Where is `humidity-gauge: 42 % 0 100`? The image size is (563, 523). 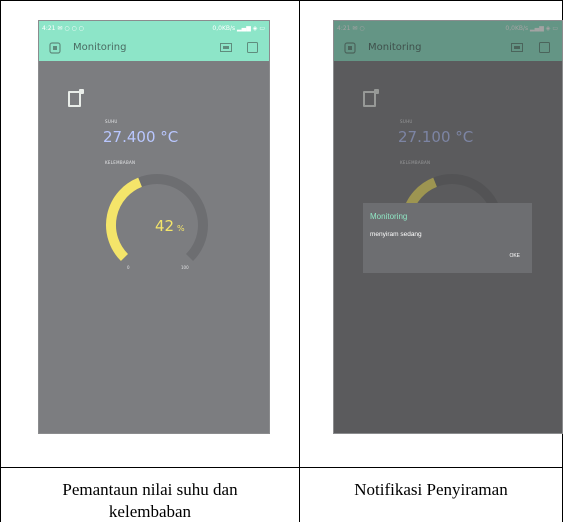
humidity-gauge: 42 % 0 100 is located at coordinates (157, 222).